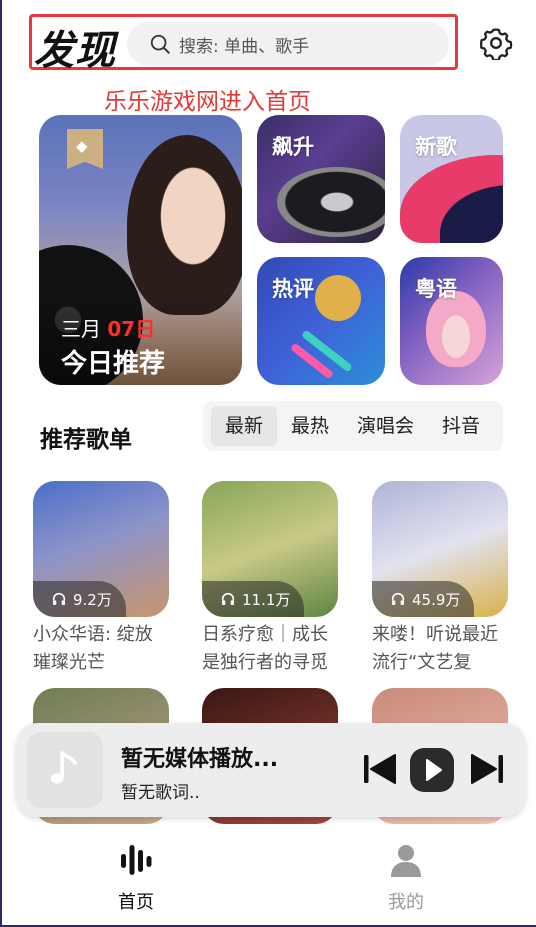 The width and height of the screenshot is (536, 927). What do you see at coordinates (293, 289) in the screenshot?
I see `chart-card-label: 热评` at bounding box center [293, 289].